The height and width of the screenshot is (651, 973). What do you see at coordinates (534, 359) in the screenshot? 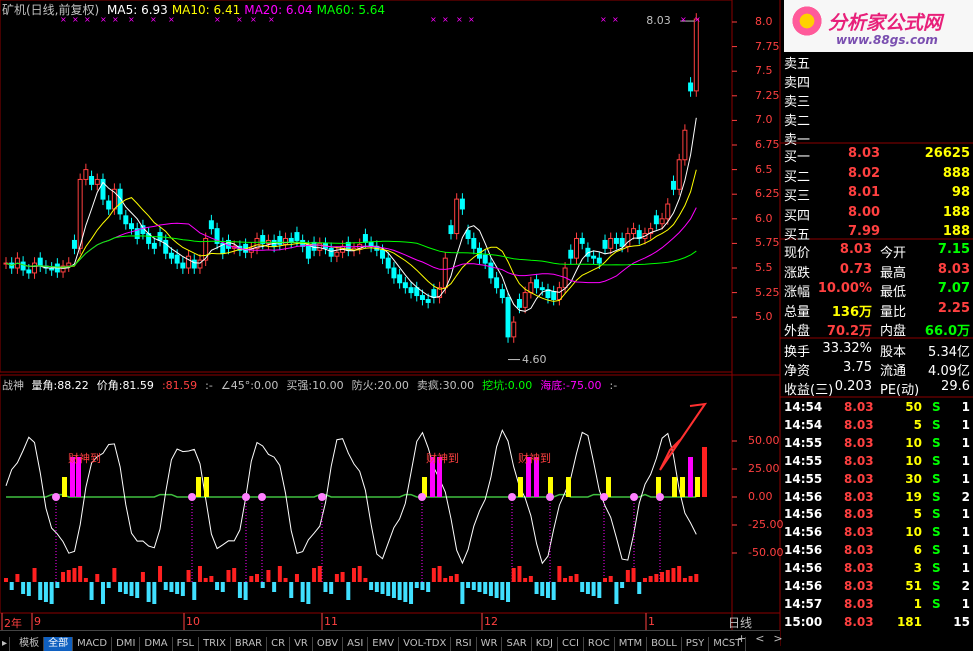
I see `low-price-label: 4.60` at bounding box center [534, 359].